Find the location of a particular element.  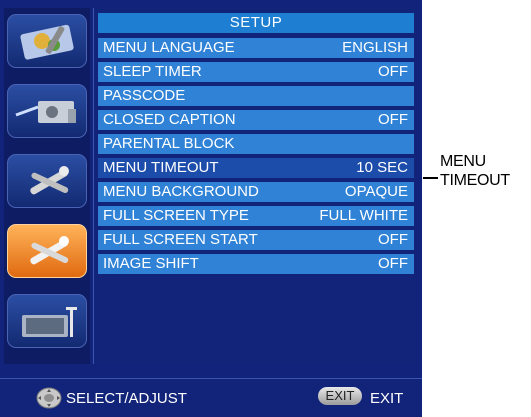

menu-item-full-screen-start: FULL SCREEN START OFF is located at coordinates (256, 240).